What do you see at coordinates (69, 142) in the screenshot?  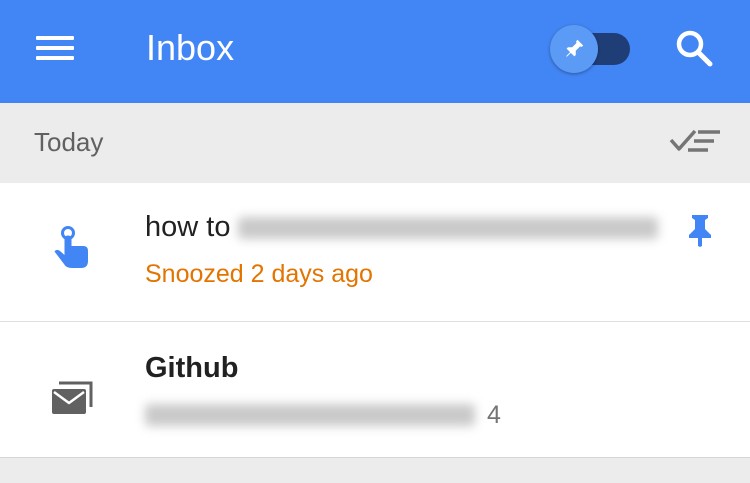 I see `section-label: Today` at bounding box center [69, 142].